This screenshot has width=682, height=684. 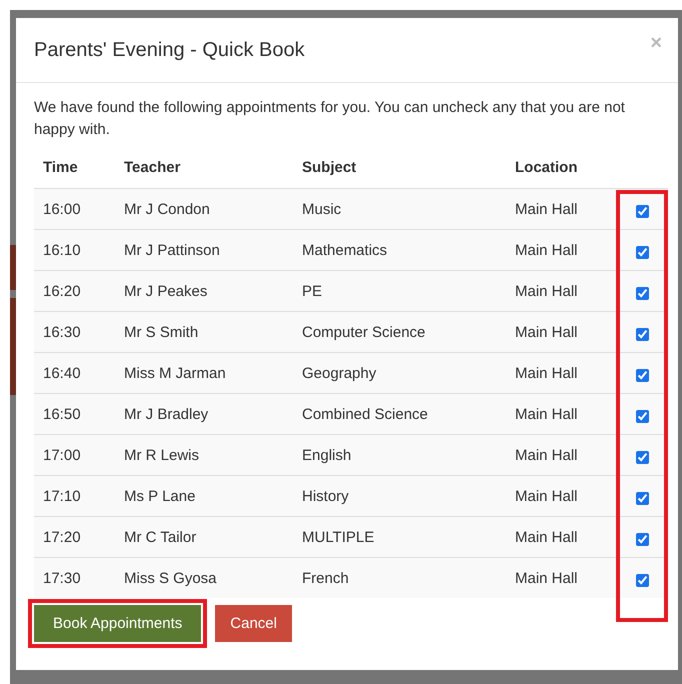 I want to click on teacher-cell: Ms P Lane, so click(x=160, y=496).